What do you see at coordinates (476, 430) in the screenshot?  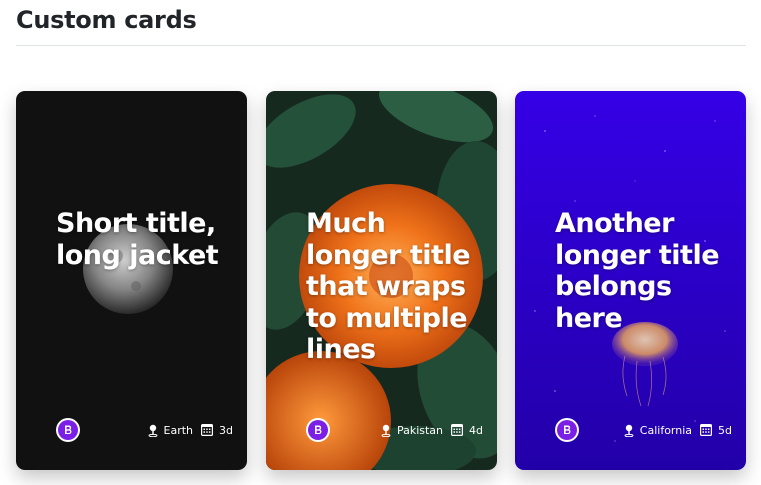 I see `card-2-date-text: 4d` at bounding box center [476, 430].